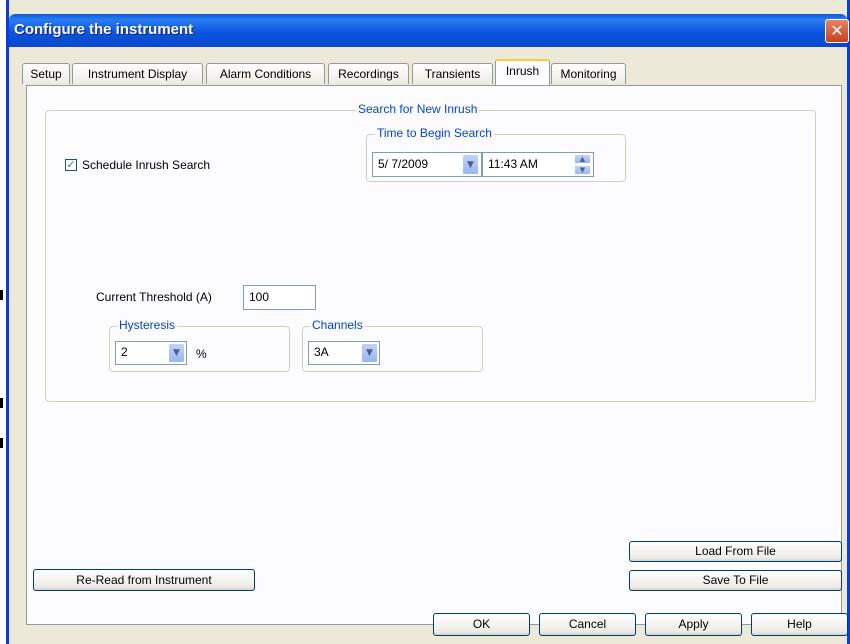 This screenshot has height=644, width=850. What do you see at coordinates (582, 170) in the screenshot?
I see `time-spin-down-icon: ▼` at bounding box center [582, 170].